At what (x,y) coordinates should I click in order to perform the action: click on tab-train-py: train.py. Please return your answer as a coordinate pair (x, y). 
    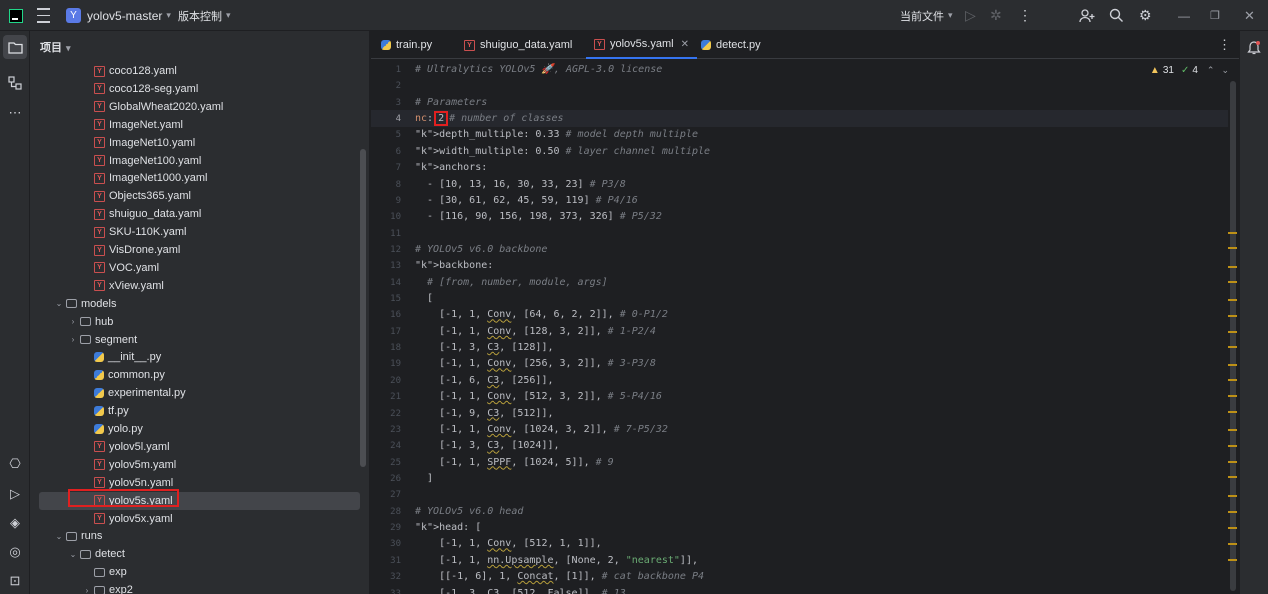
    Looking at the image, I should click on (406, 45).